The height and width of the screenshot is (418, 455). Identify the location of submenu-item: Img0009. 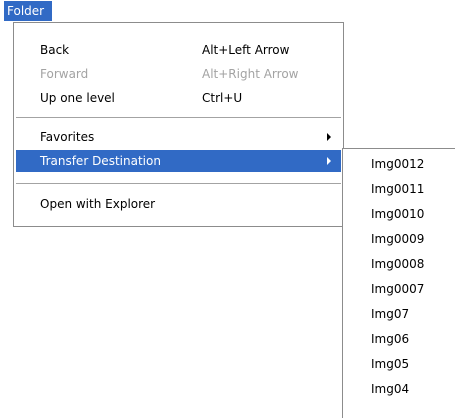
(400, 240).